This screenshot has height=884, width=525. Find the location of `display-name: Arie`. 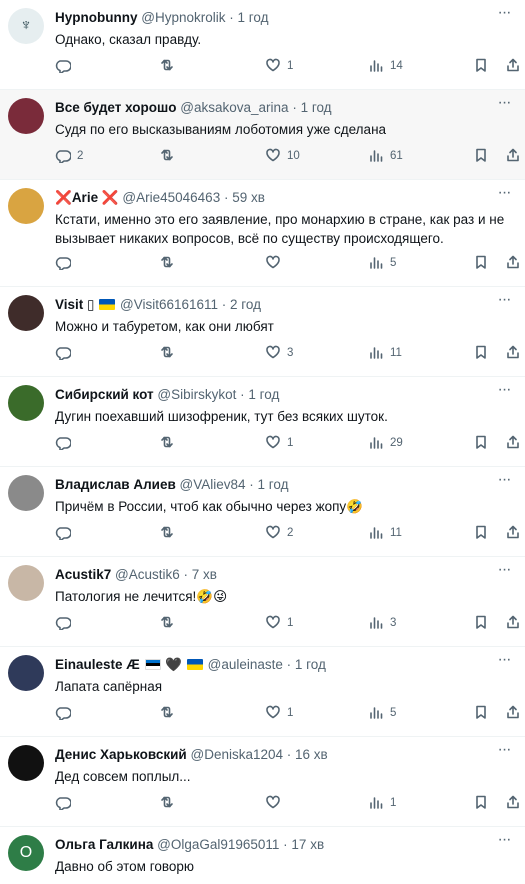

display-name: Arie is located at coordinates (85, 197).